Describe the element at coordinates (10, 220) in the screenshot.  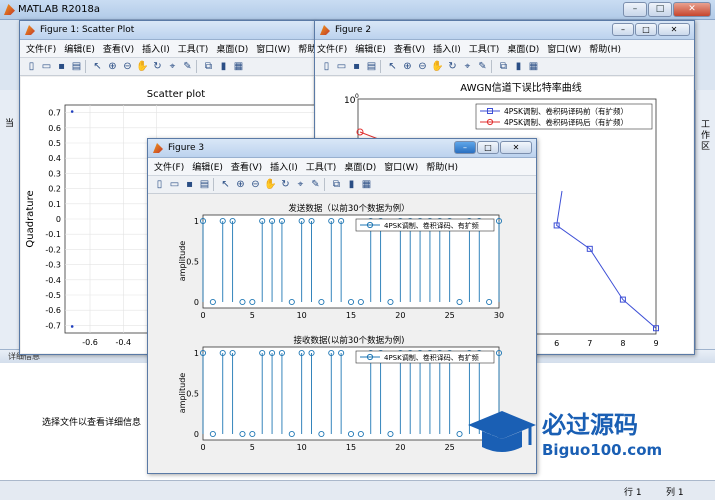
I see `current-folder-strip: 当` at that location.